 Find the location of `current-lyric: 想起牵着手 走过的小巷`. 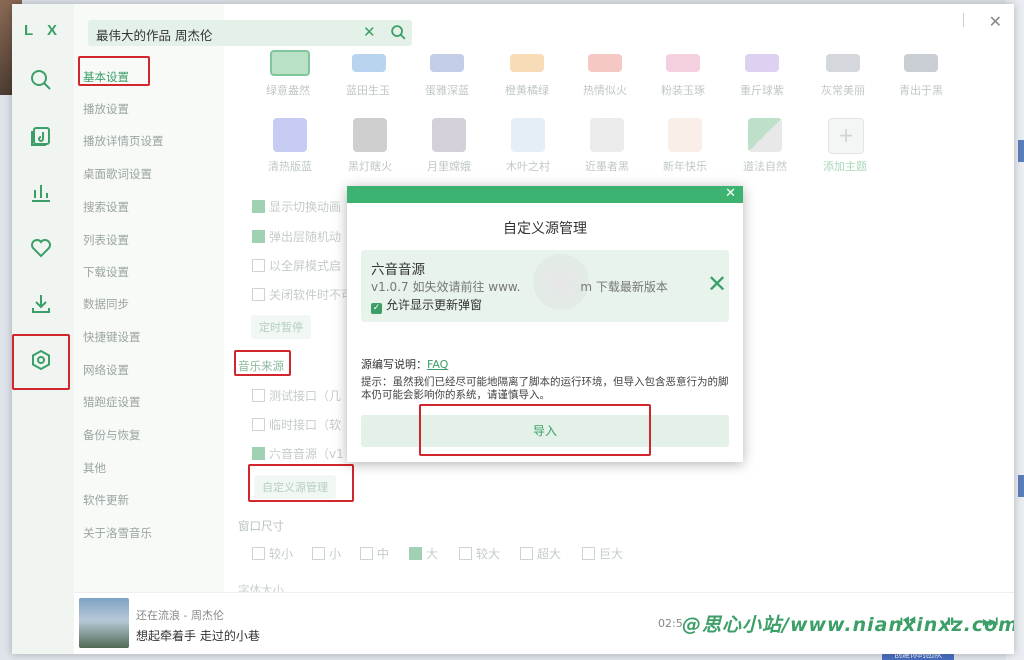

current-lyric: 想起牵着手 走过的小巷 is located at coordinates (198, 636).